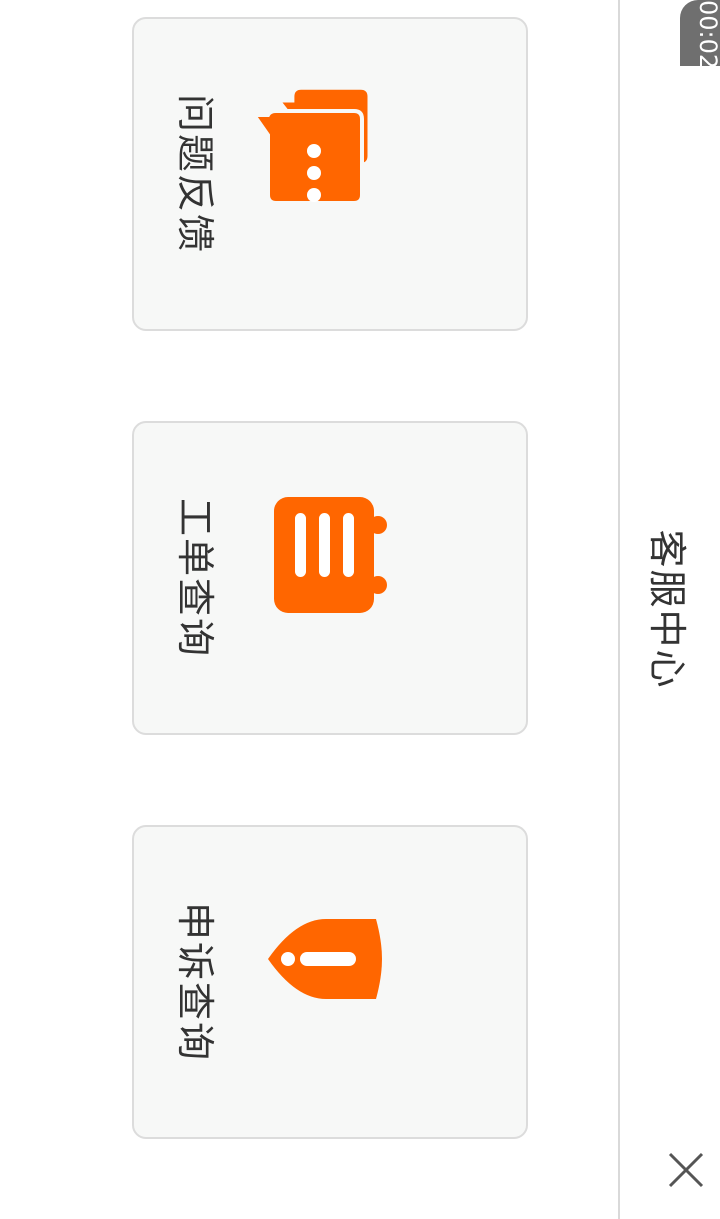  What do you see at coordinates (195, 981) in the screenshot?
I see `appeal-query-label: 申诉查询` at bounding box center [195, 981].